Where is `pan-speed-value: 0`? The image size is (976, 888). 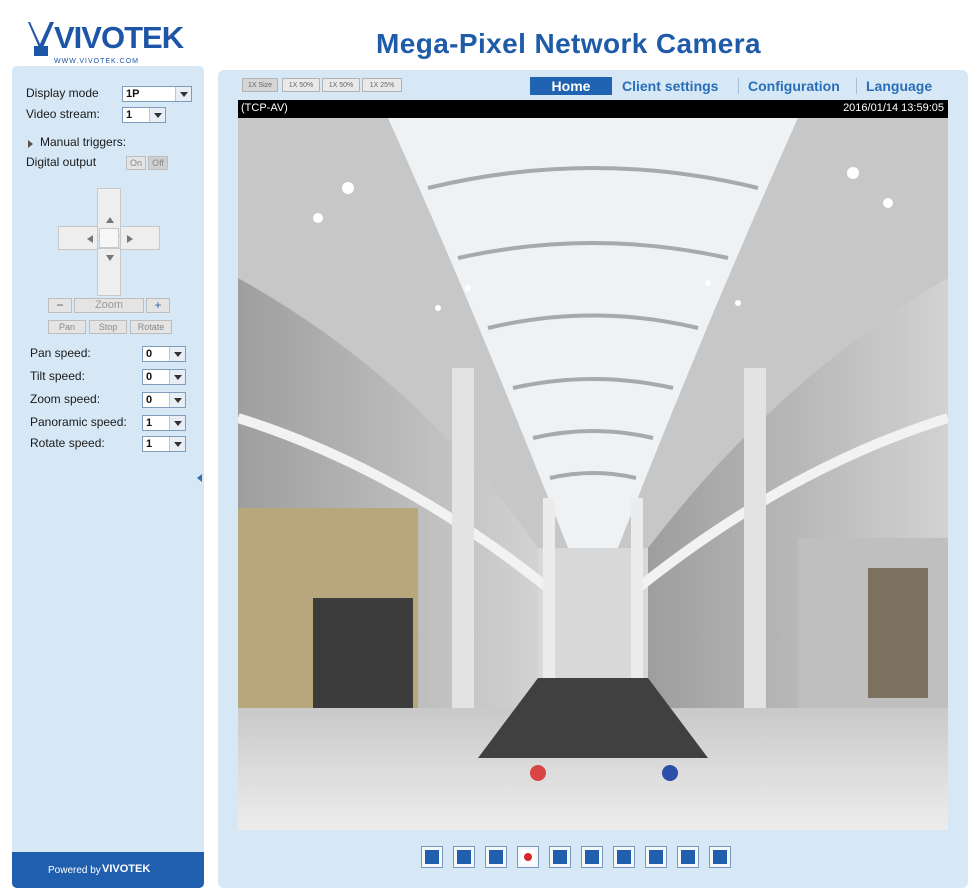
pan-speed-value: 0 is located at coordinates (149, 354).